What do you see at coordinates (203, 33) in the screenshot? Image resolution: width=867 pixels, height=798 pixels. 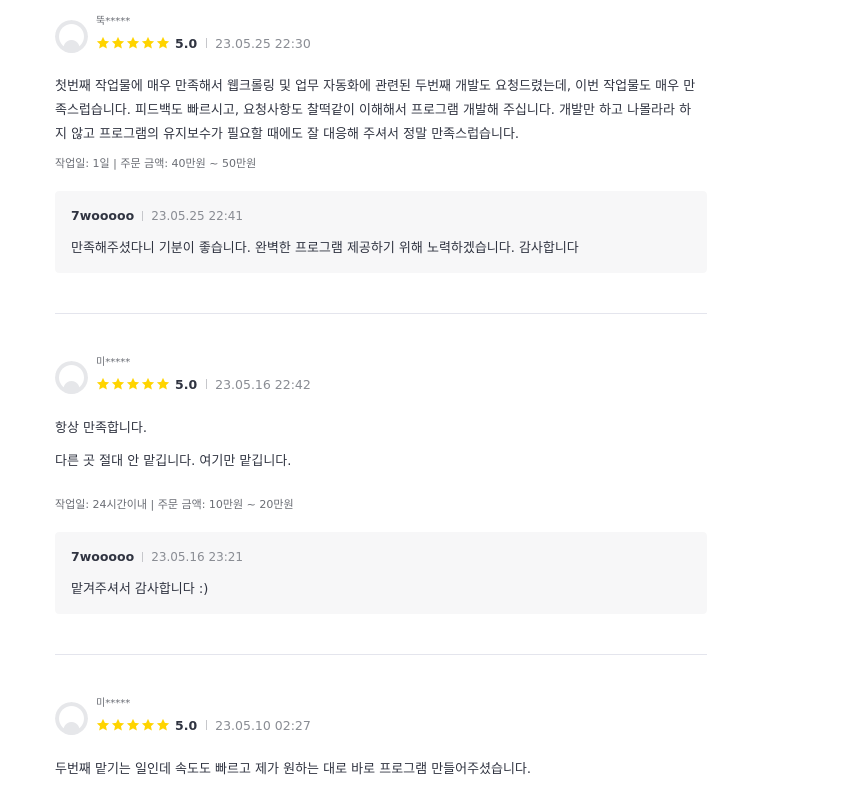 I see `review-meta: 뚝***** 5.0 23.05.25 22:30` at bounding box center [203, 33].